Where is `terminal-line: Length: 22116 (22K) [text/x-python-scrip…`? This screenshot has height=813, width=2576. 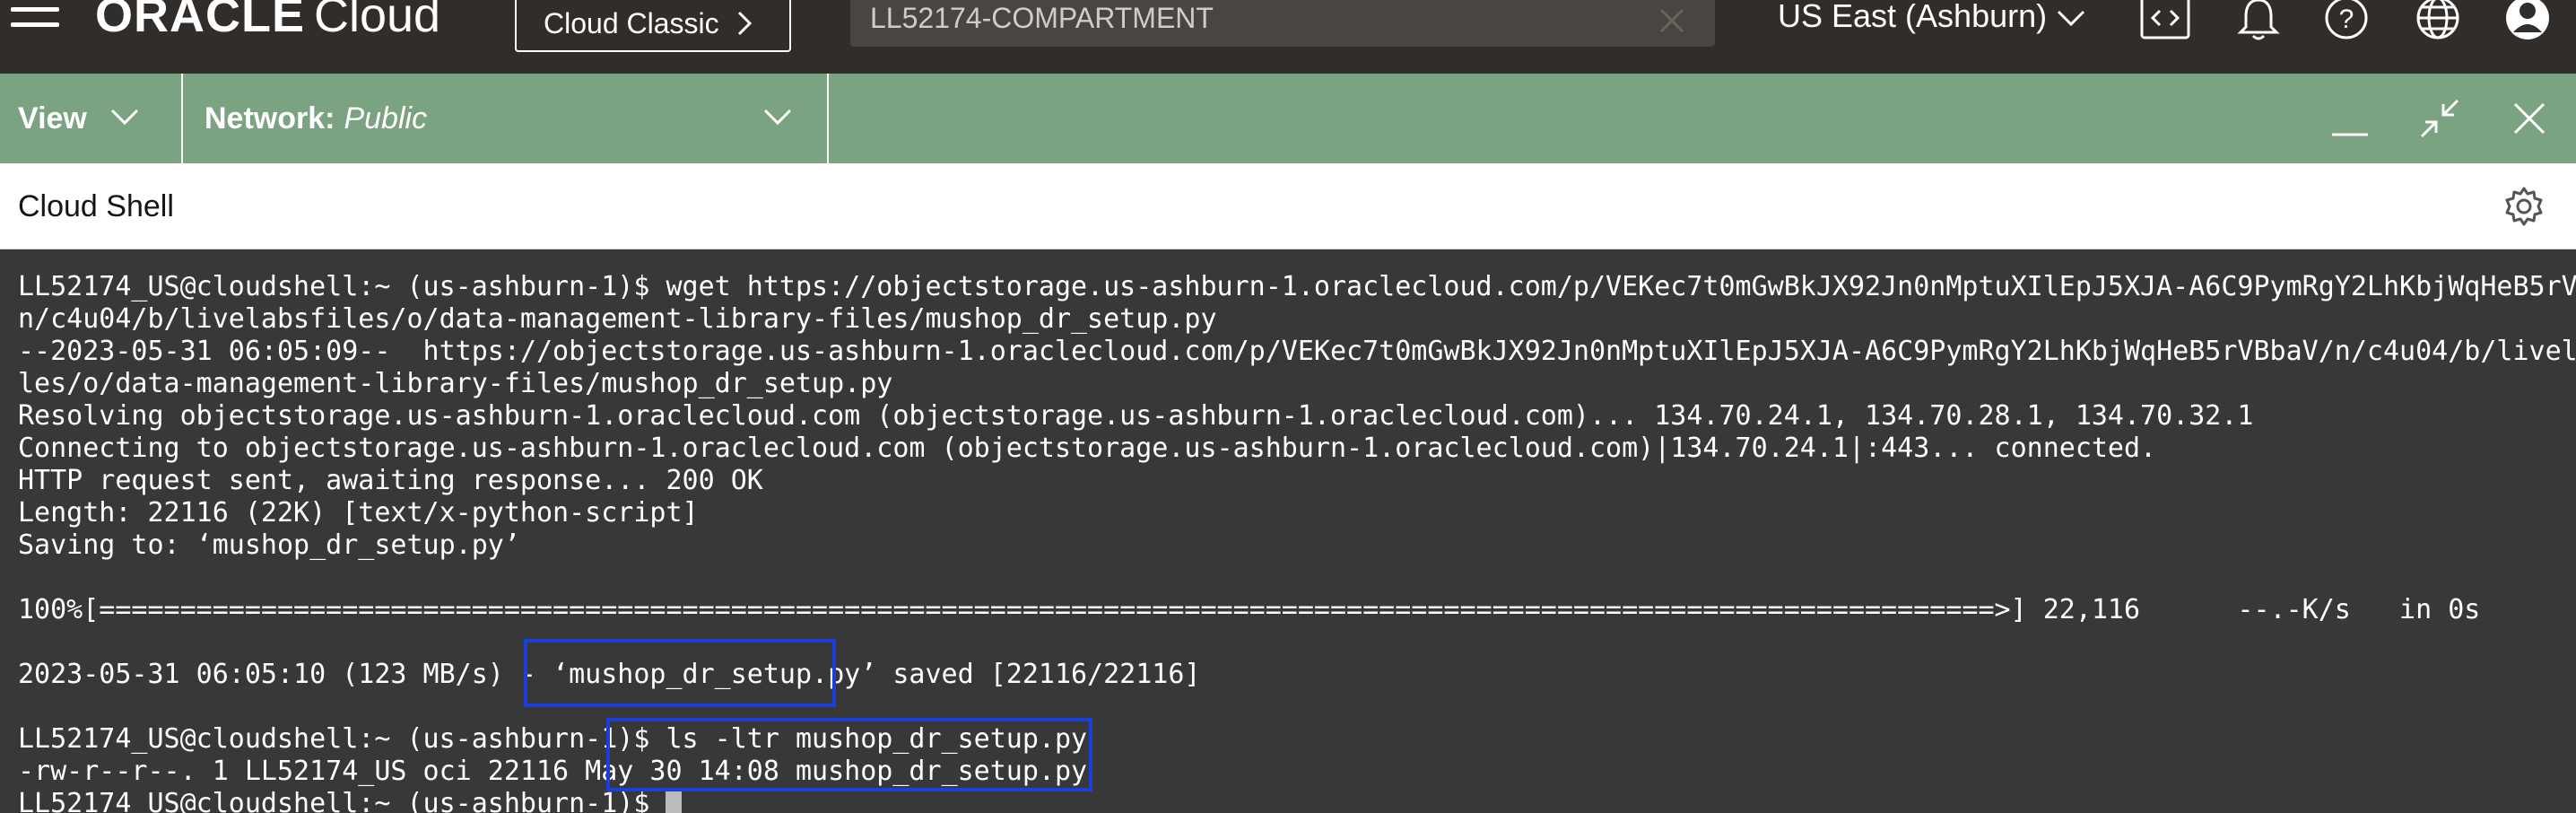
terminal-line: Length: 22116 (22K) [text/x-python-scrip… is located at coordinates (358, 513).